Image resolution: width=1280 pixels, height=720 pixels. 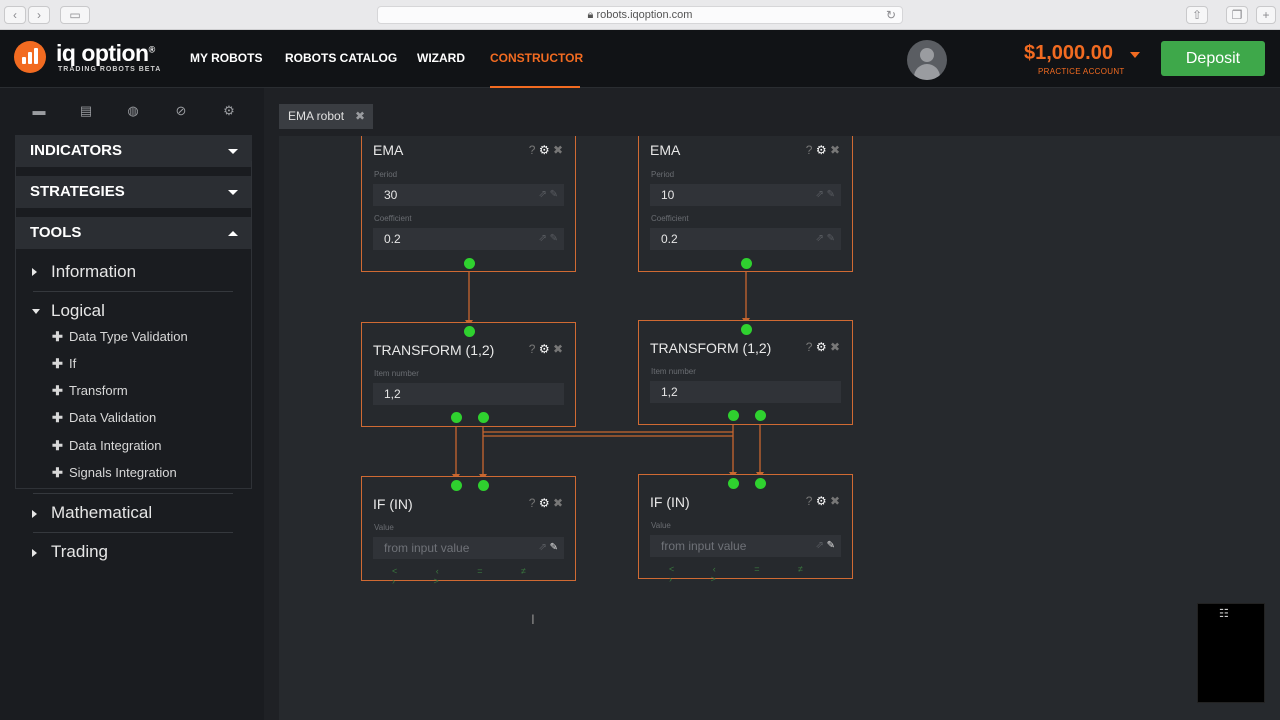 I want to click on node-transform-right: TRANSFORM (1,2) ? ⚙ ✖ Item number 1,2, so click(x=745, y=372).